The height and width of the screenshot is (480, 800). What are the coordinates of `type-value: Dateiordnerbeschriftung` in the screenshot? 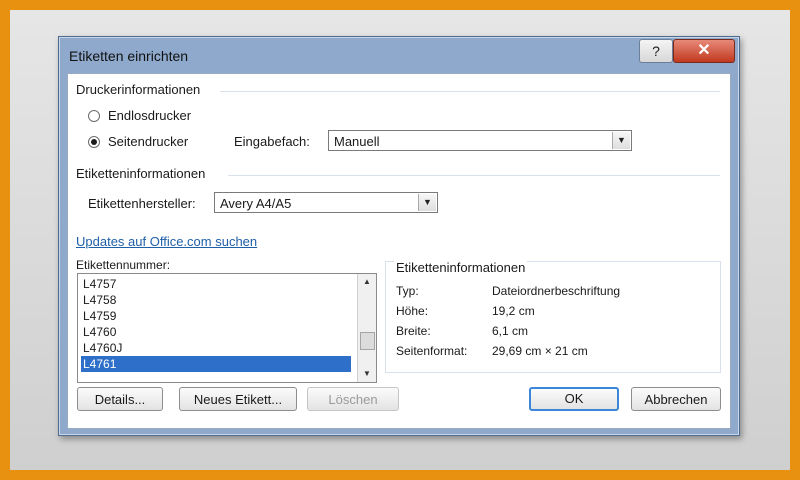 It's located at (556, 291).